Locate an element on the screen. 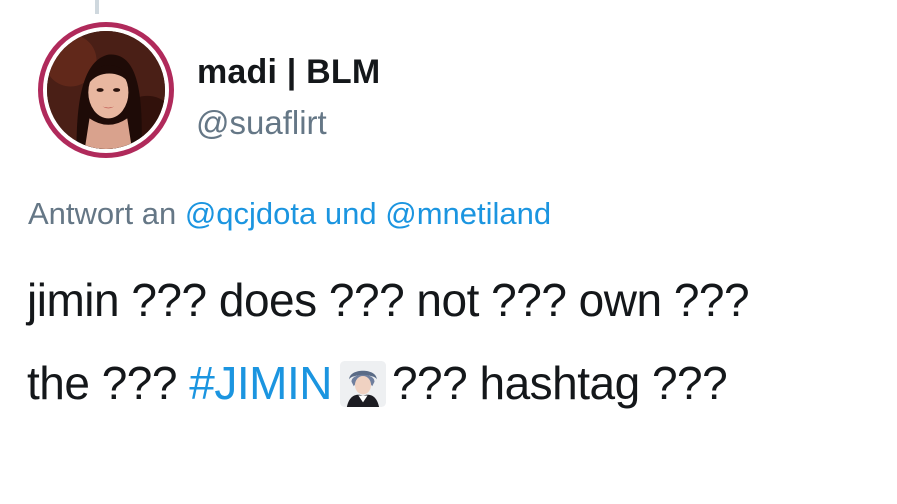 This screenshot has width=897, height=504. reply-context: Antwort an @qcjdota und @mnetiland is located at coordinates (289, 214).